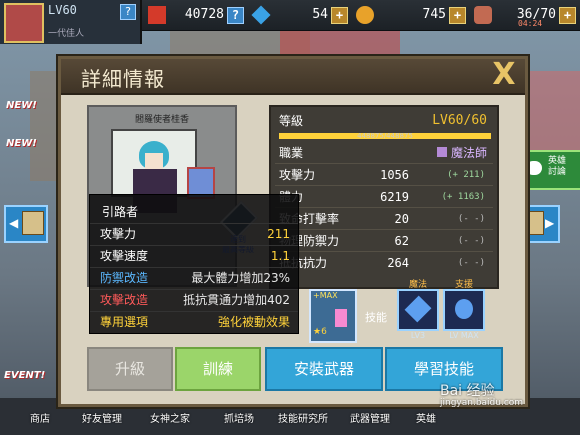 This screenshot has width=580, height=435. Describe the element at coordinates (194, 233) in the screenshot. I see `tooltip-row: 攻擊力 211` at that location.